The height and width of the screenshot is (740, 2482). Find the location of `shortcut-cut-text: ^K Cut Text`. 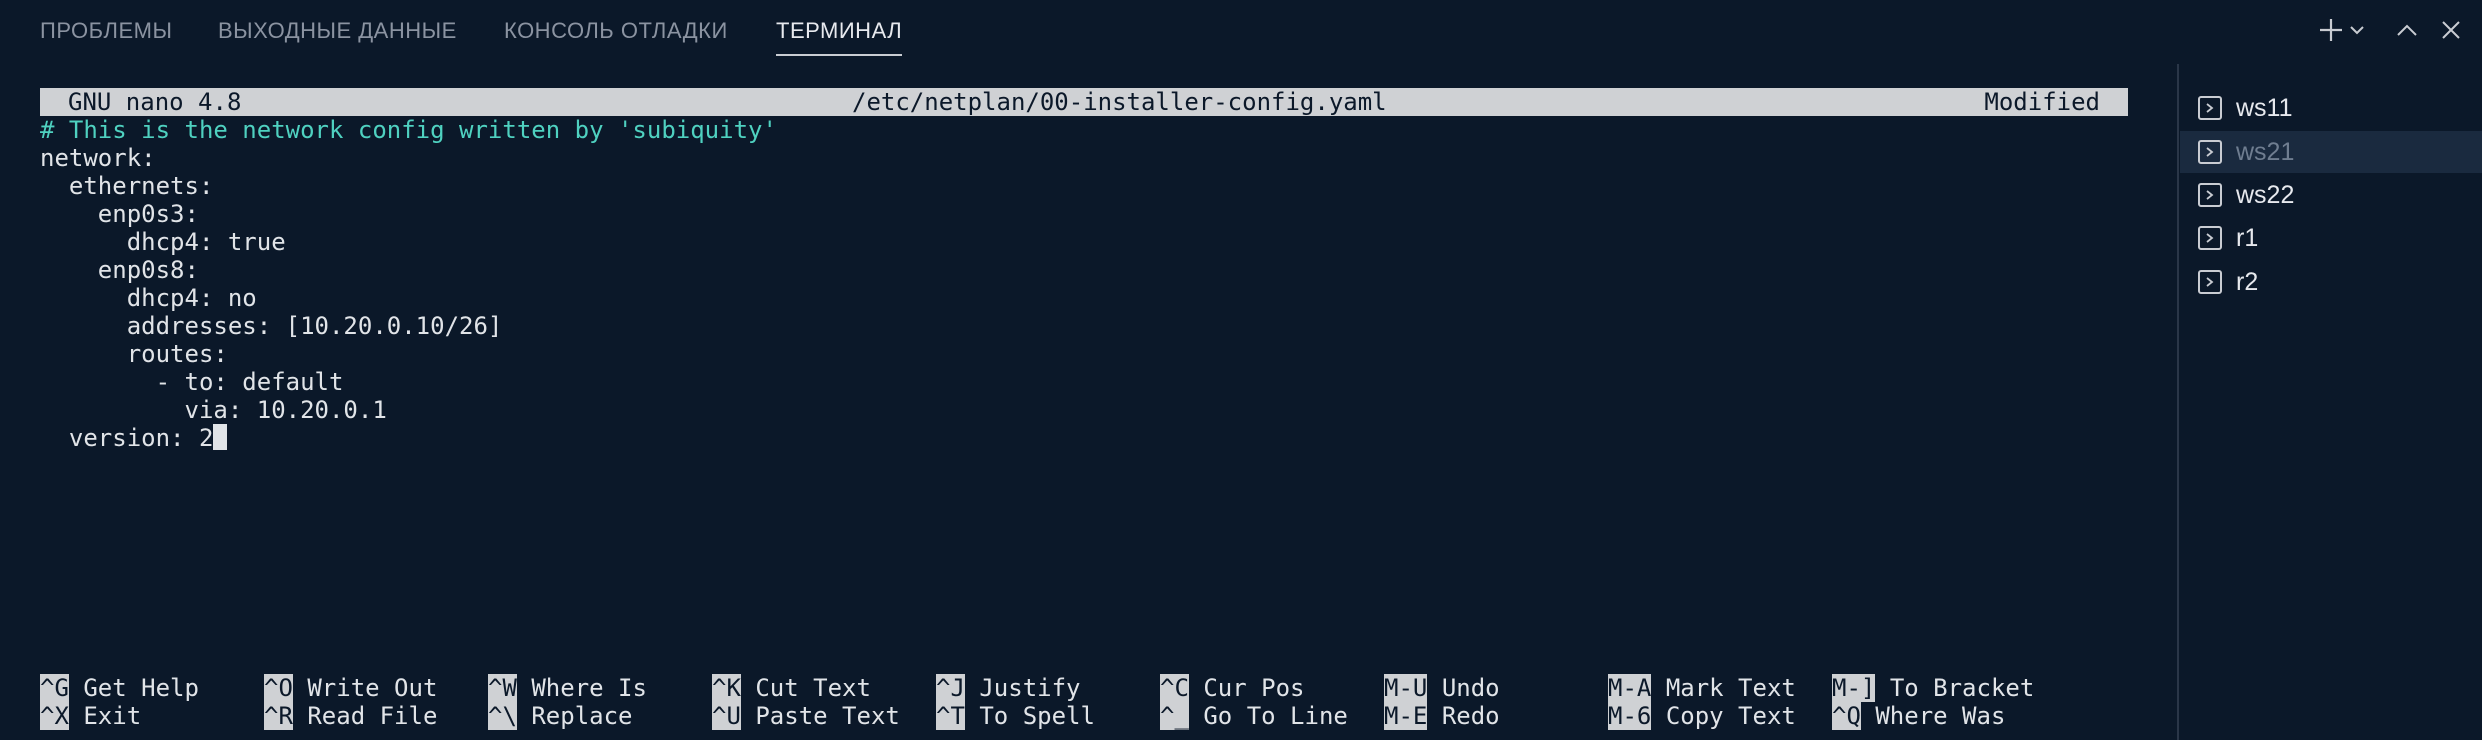

shortcut-cut-text: ^K Cut Text is located at coordinates (791, 688).